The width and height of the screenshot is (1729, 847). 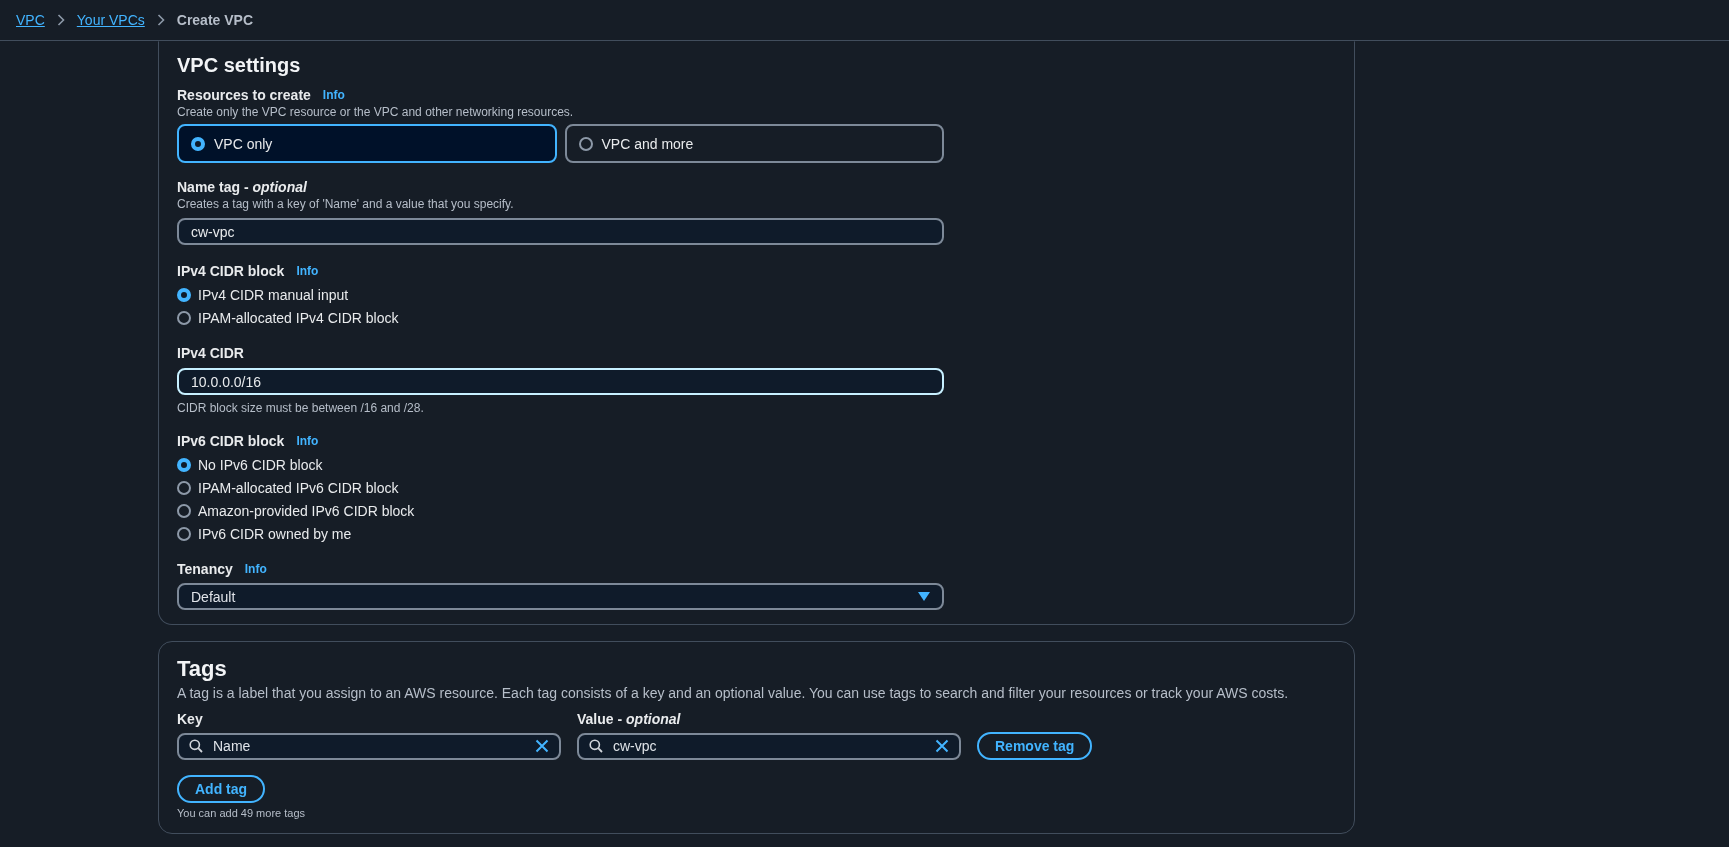 What do you see at coordinates (733, 693) in the screenshot?
I see `panel-description: A tag is a label that you assign to an AWS resource. Each tag consists of a key and an optional value. You can use tags to search and filter your resources or track your AWS costs.` at bounding box center [733, 693].